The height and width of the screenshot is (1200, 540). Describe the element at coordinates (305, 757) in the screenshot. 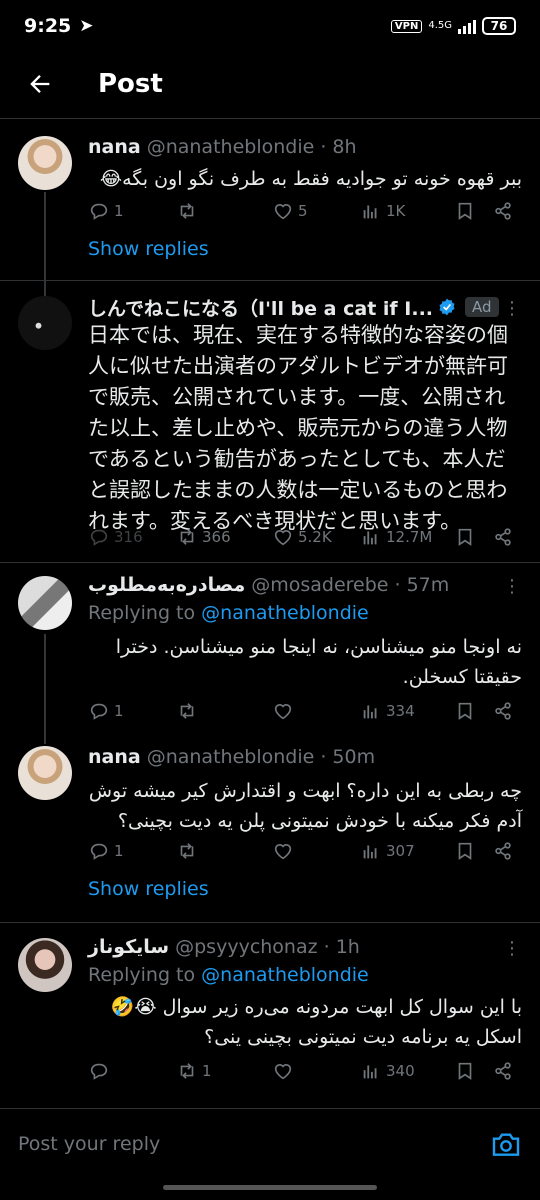

I see `author-row: nana @nanatheblondie · 50m` at that location.